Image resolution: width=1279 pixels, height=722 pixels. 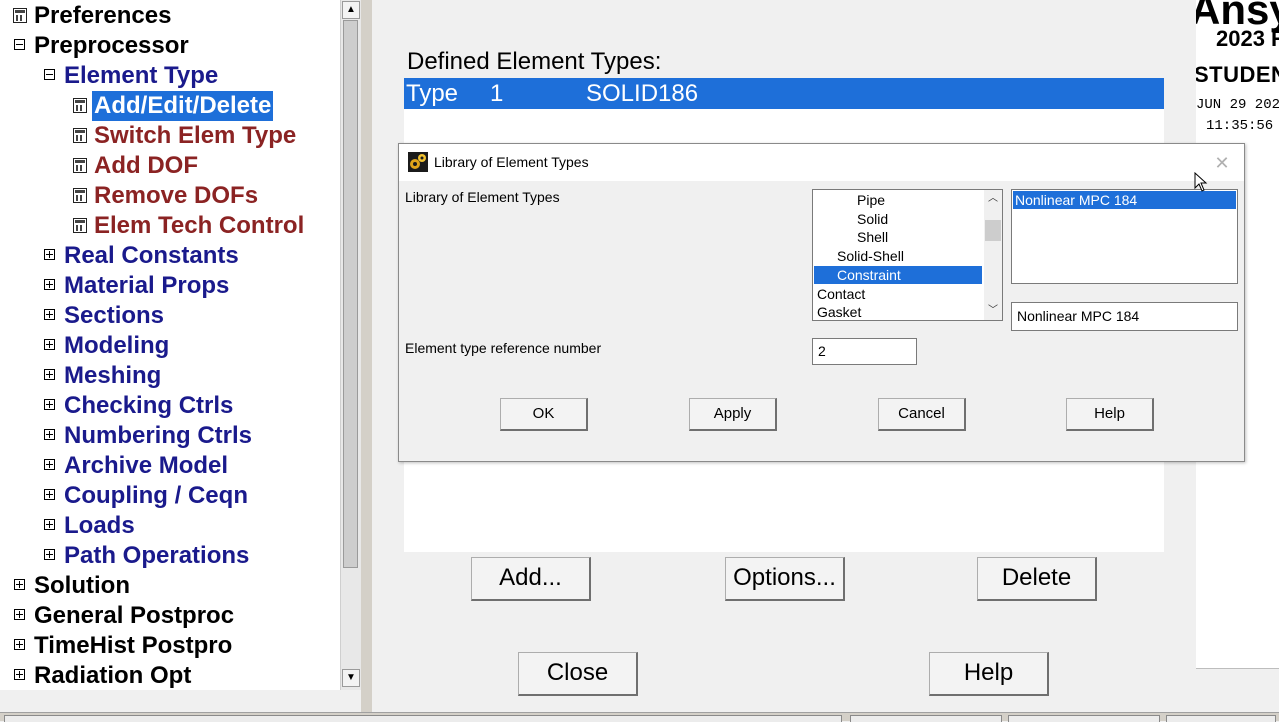 What do you see at coordinates (103, 15) in the screenshot?
I see `tree-item-label: Preferences` at bounding box center [103, 15].